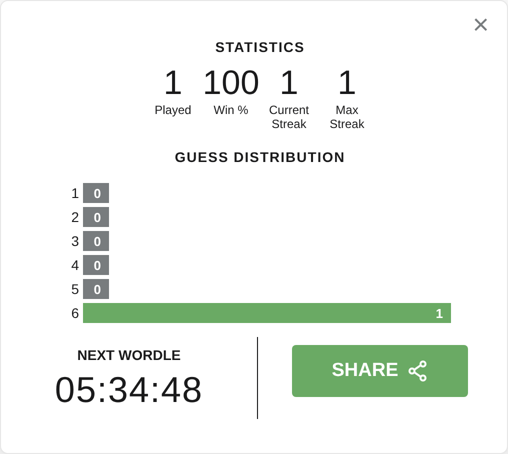 The height and width of the screenshot is (454, 508). Describe the element at coordinates (75, 313) in the screenshot. I see `guess-number: 6` at that location.